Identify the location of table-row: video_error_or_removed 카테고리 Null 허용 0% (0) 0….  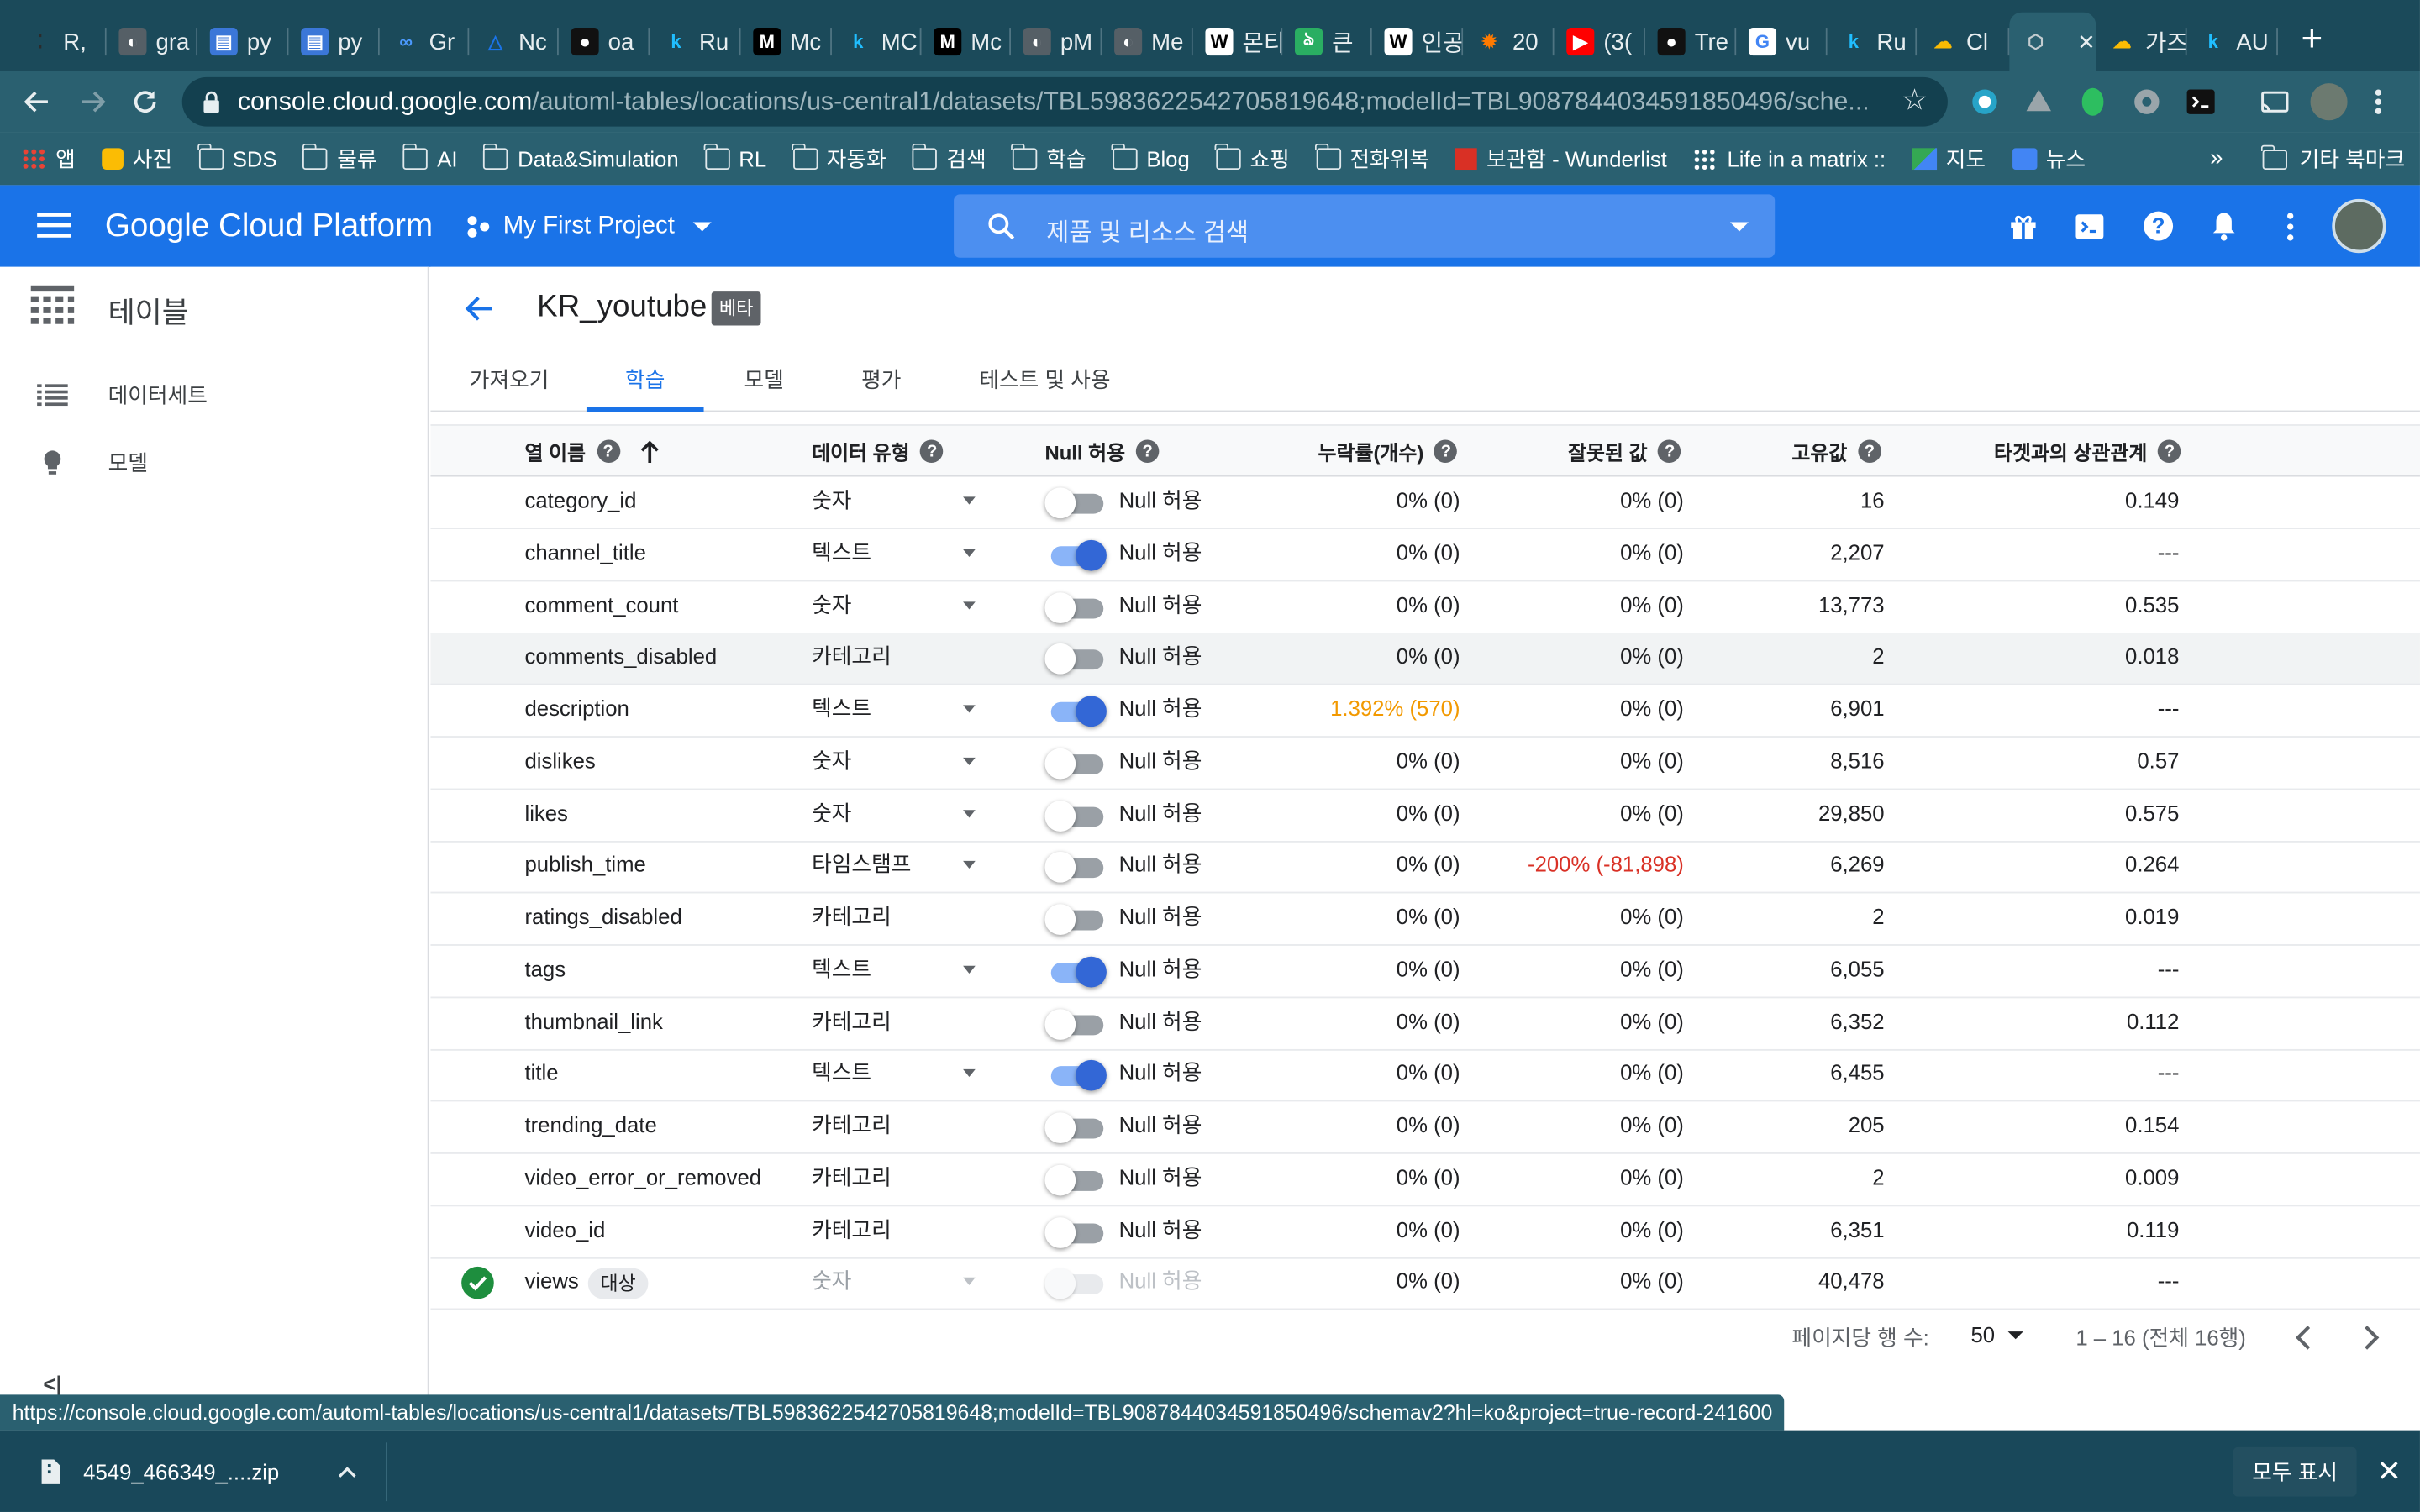
(1425, 1179).